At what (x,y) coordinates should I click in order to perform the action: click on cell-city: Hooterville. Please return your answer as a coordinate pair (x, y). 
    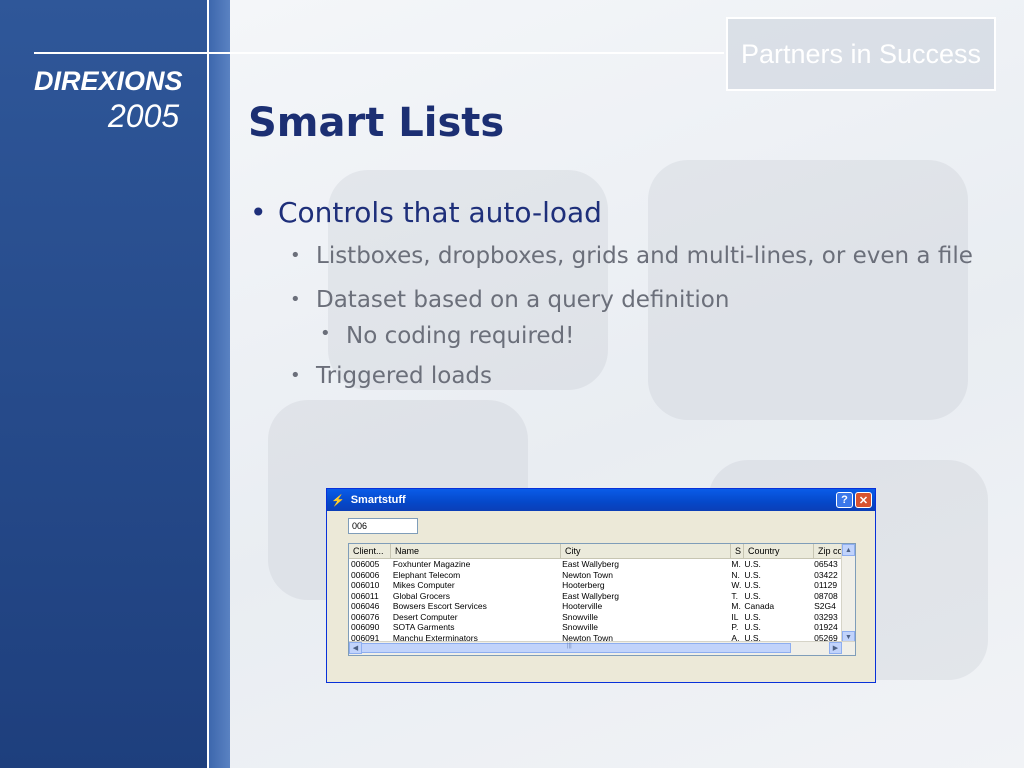
    Looking at the image, I should click on (582, 606).